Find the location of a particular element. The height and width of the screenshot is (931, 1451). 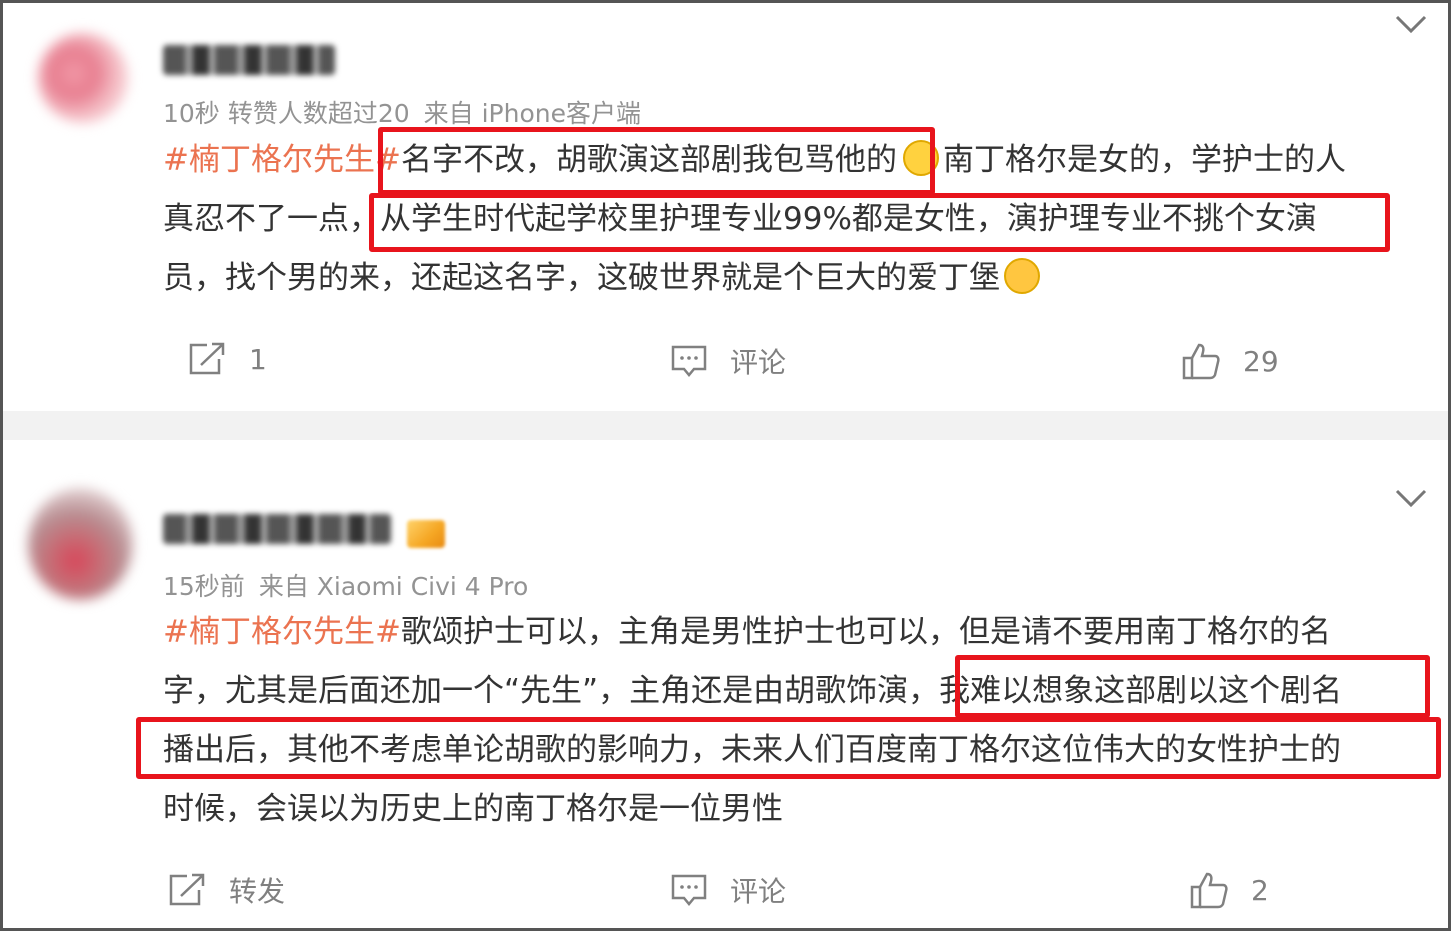

post-separator is located at coordinates (725, 425).